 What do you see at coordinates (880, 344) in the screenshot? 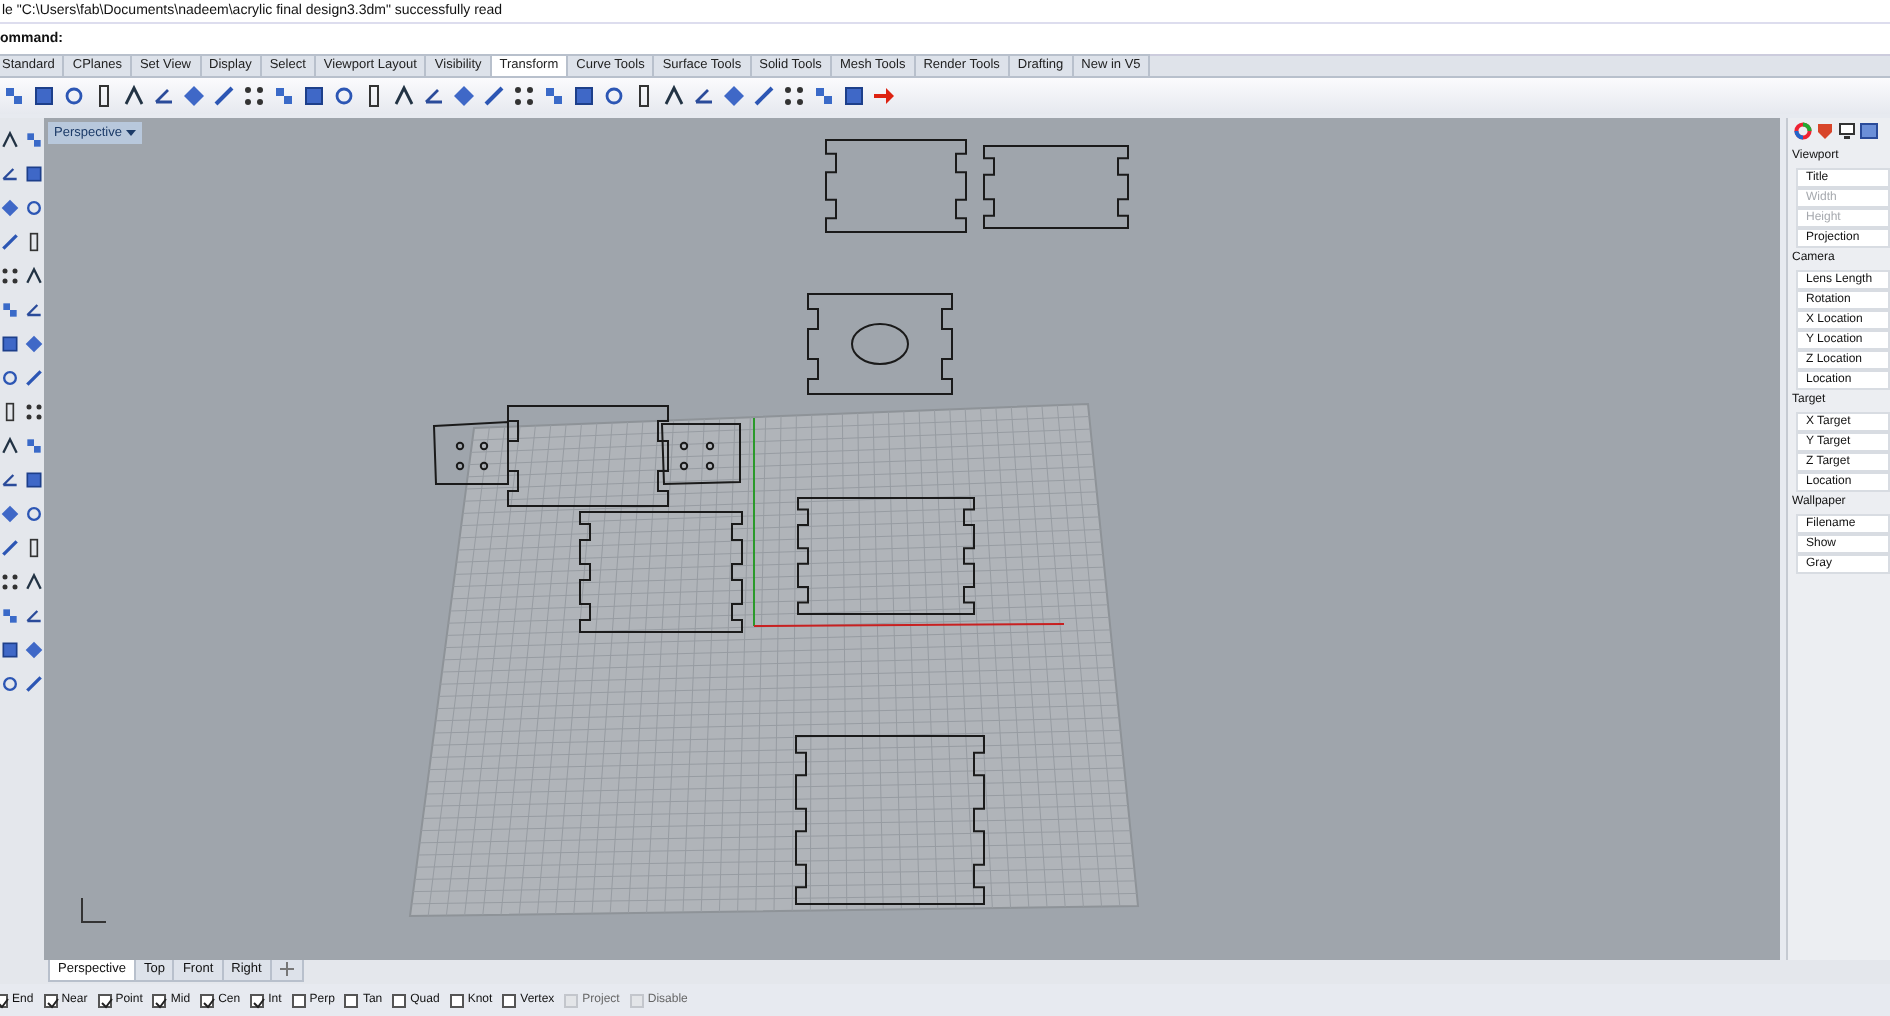
I see `hole-outline` at bounding box center [880, 344].